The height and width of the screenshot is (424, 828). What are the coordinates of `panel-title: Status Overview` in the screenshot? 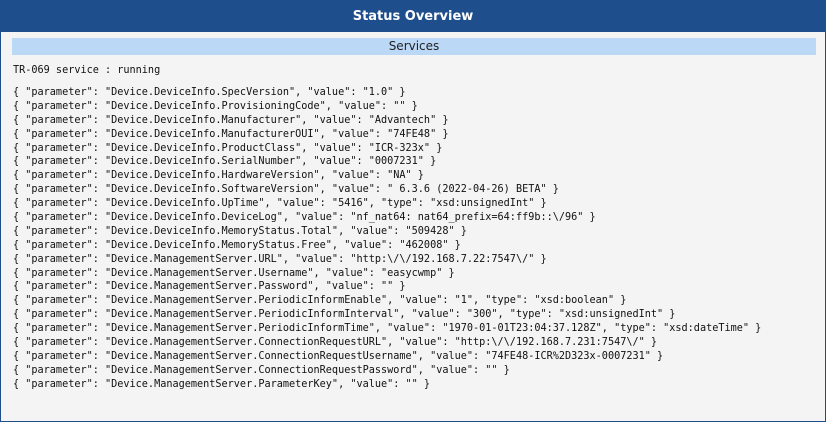 It's located at (413, 16).